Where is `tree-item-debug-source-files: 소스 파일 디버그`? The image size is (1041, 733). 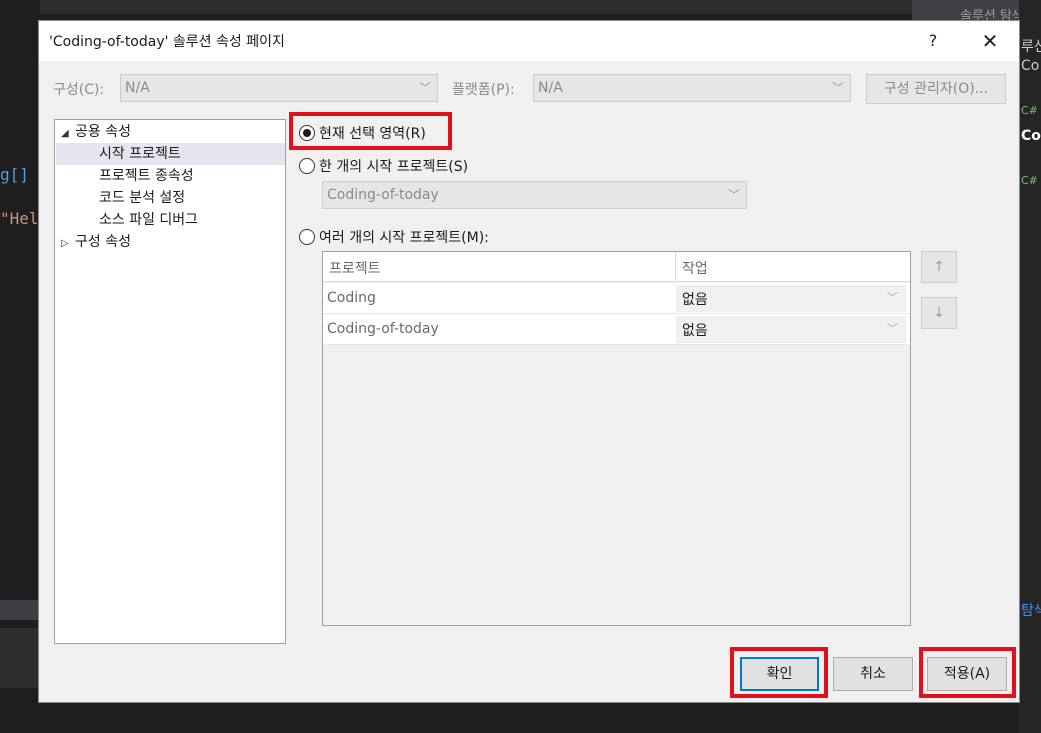 tree-item-debug-source-files: 소스 파일 디버그 is located at coordinates (148, 220).